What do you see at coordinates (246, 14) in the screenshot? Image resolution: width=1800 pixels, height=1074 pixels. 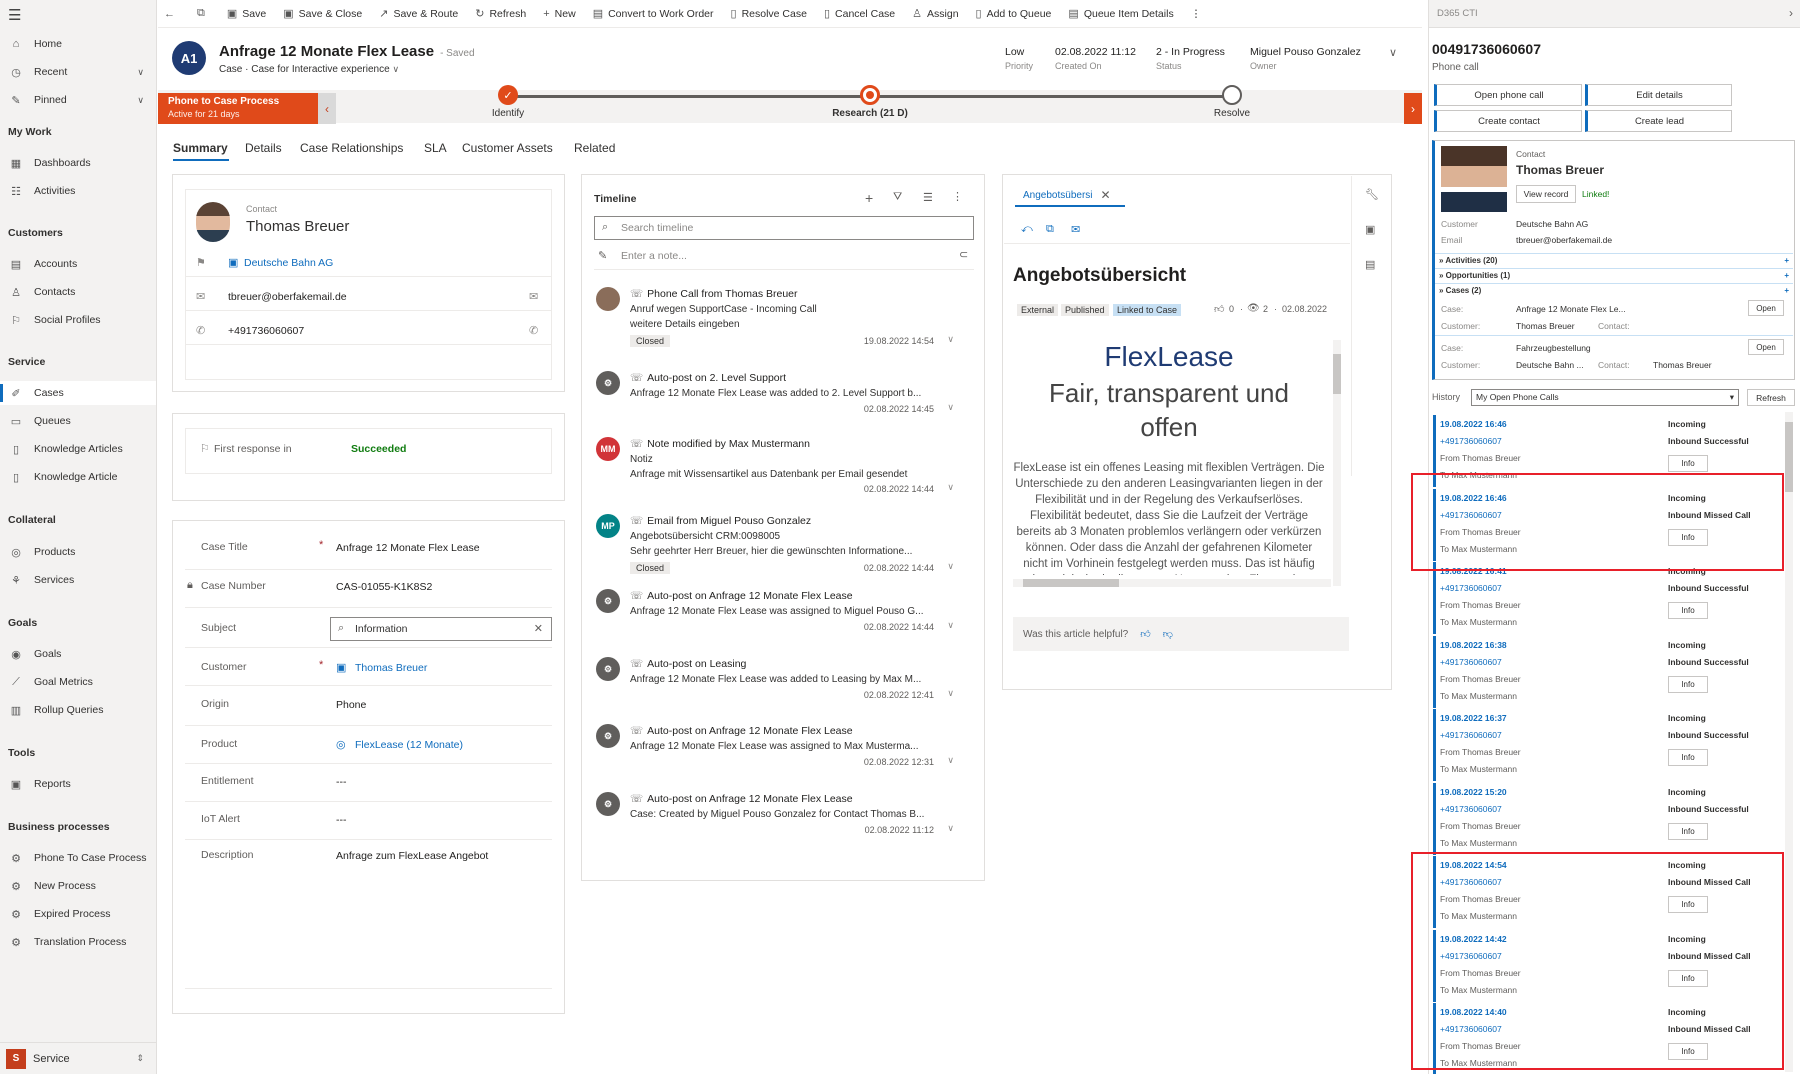 I see `save-button: ▣ Save` at bounding box center [246, 14].